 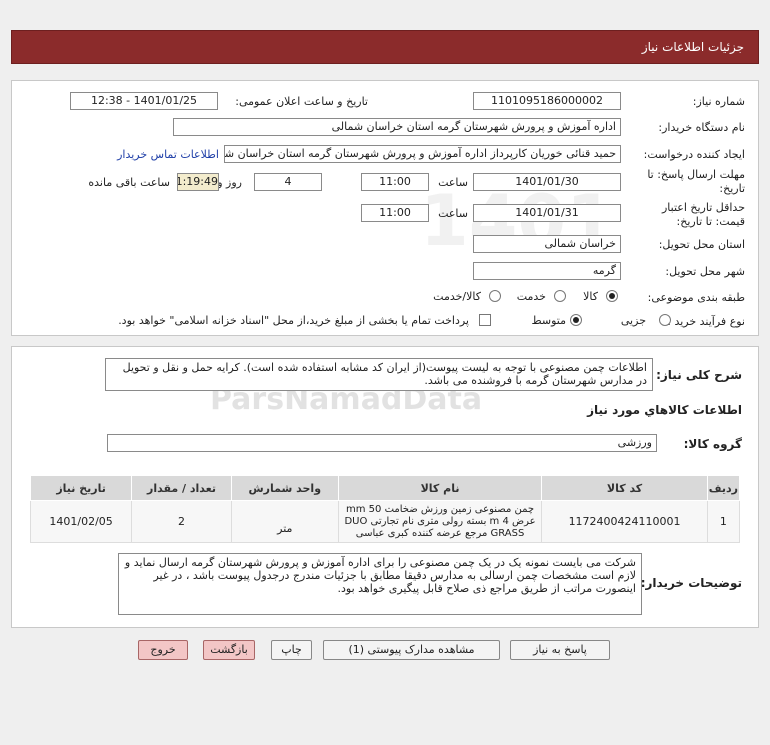 I want to click on page-title: جزئیات اطلاعات نیاز, so click(x=692, y=47).